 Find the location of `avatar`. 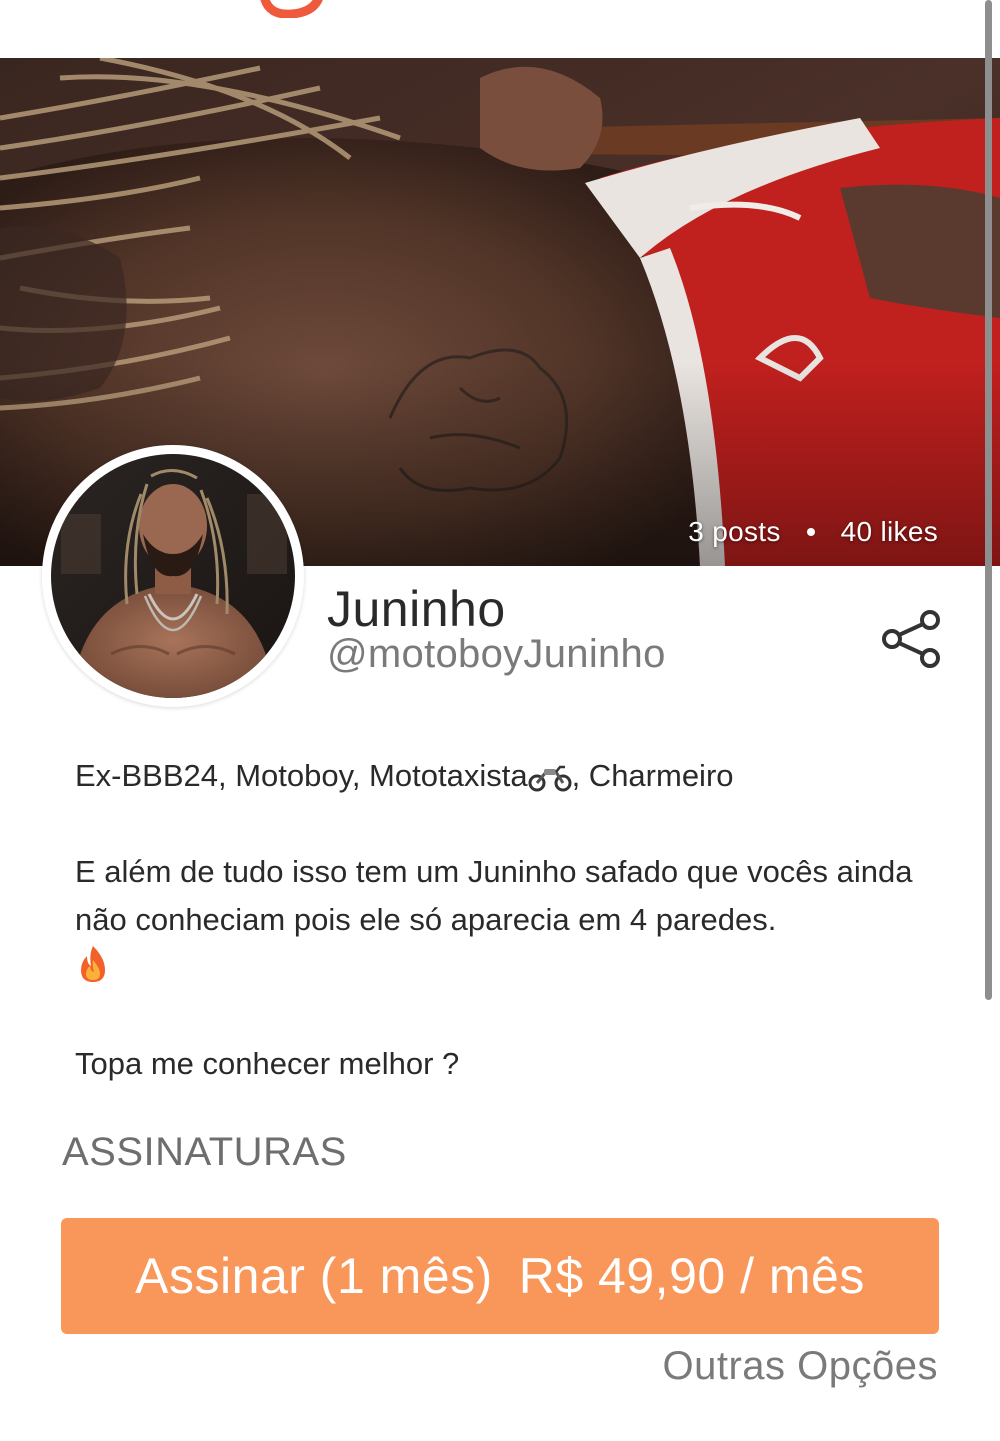

avatar is located at coordinates (173, 576).